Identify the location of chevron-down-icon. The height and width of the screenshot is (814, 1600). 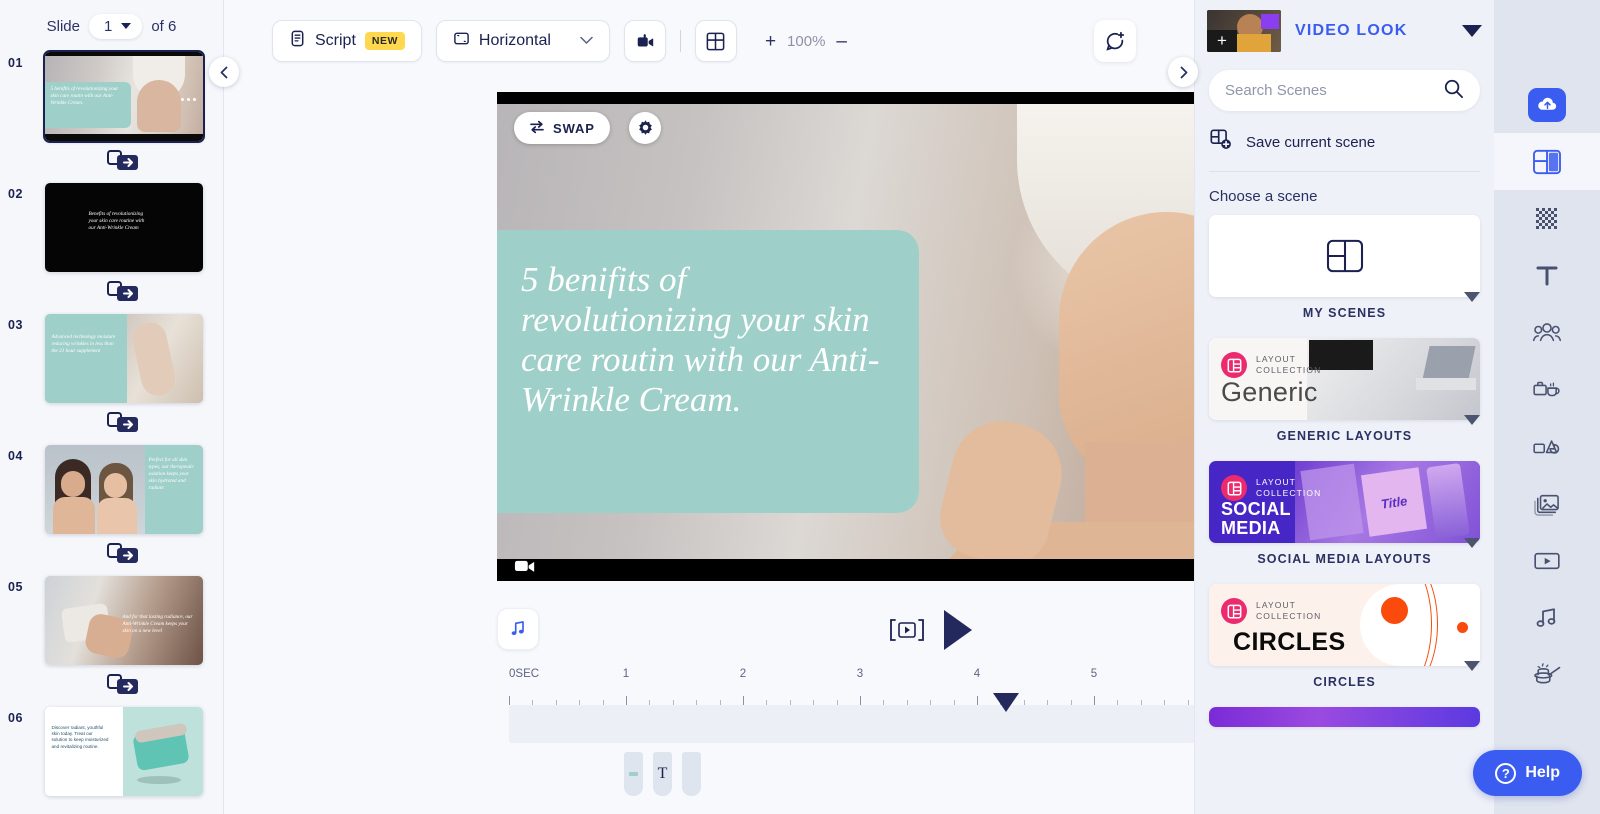
(586, 41).